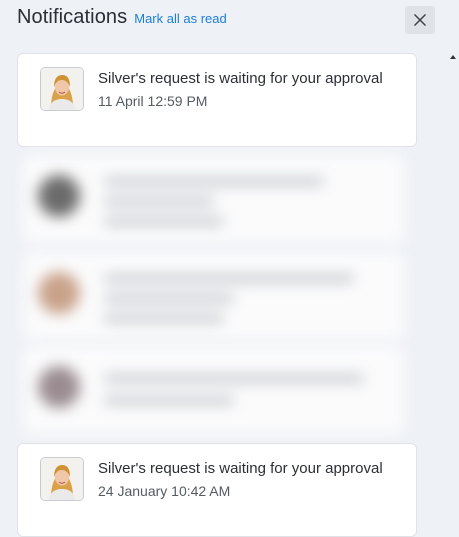  What do you see at coordinates (72, 17) in the screenshot?
I see `panel-title: Notifications` at bounding box center [72, 17].